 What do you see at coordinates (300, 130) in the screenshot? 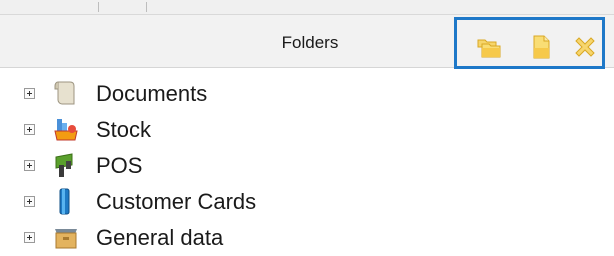
I see `tree-item-stock: Stock` at bounding box center [300, 130].